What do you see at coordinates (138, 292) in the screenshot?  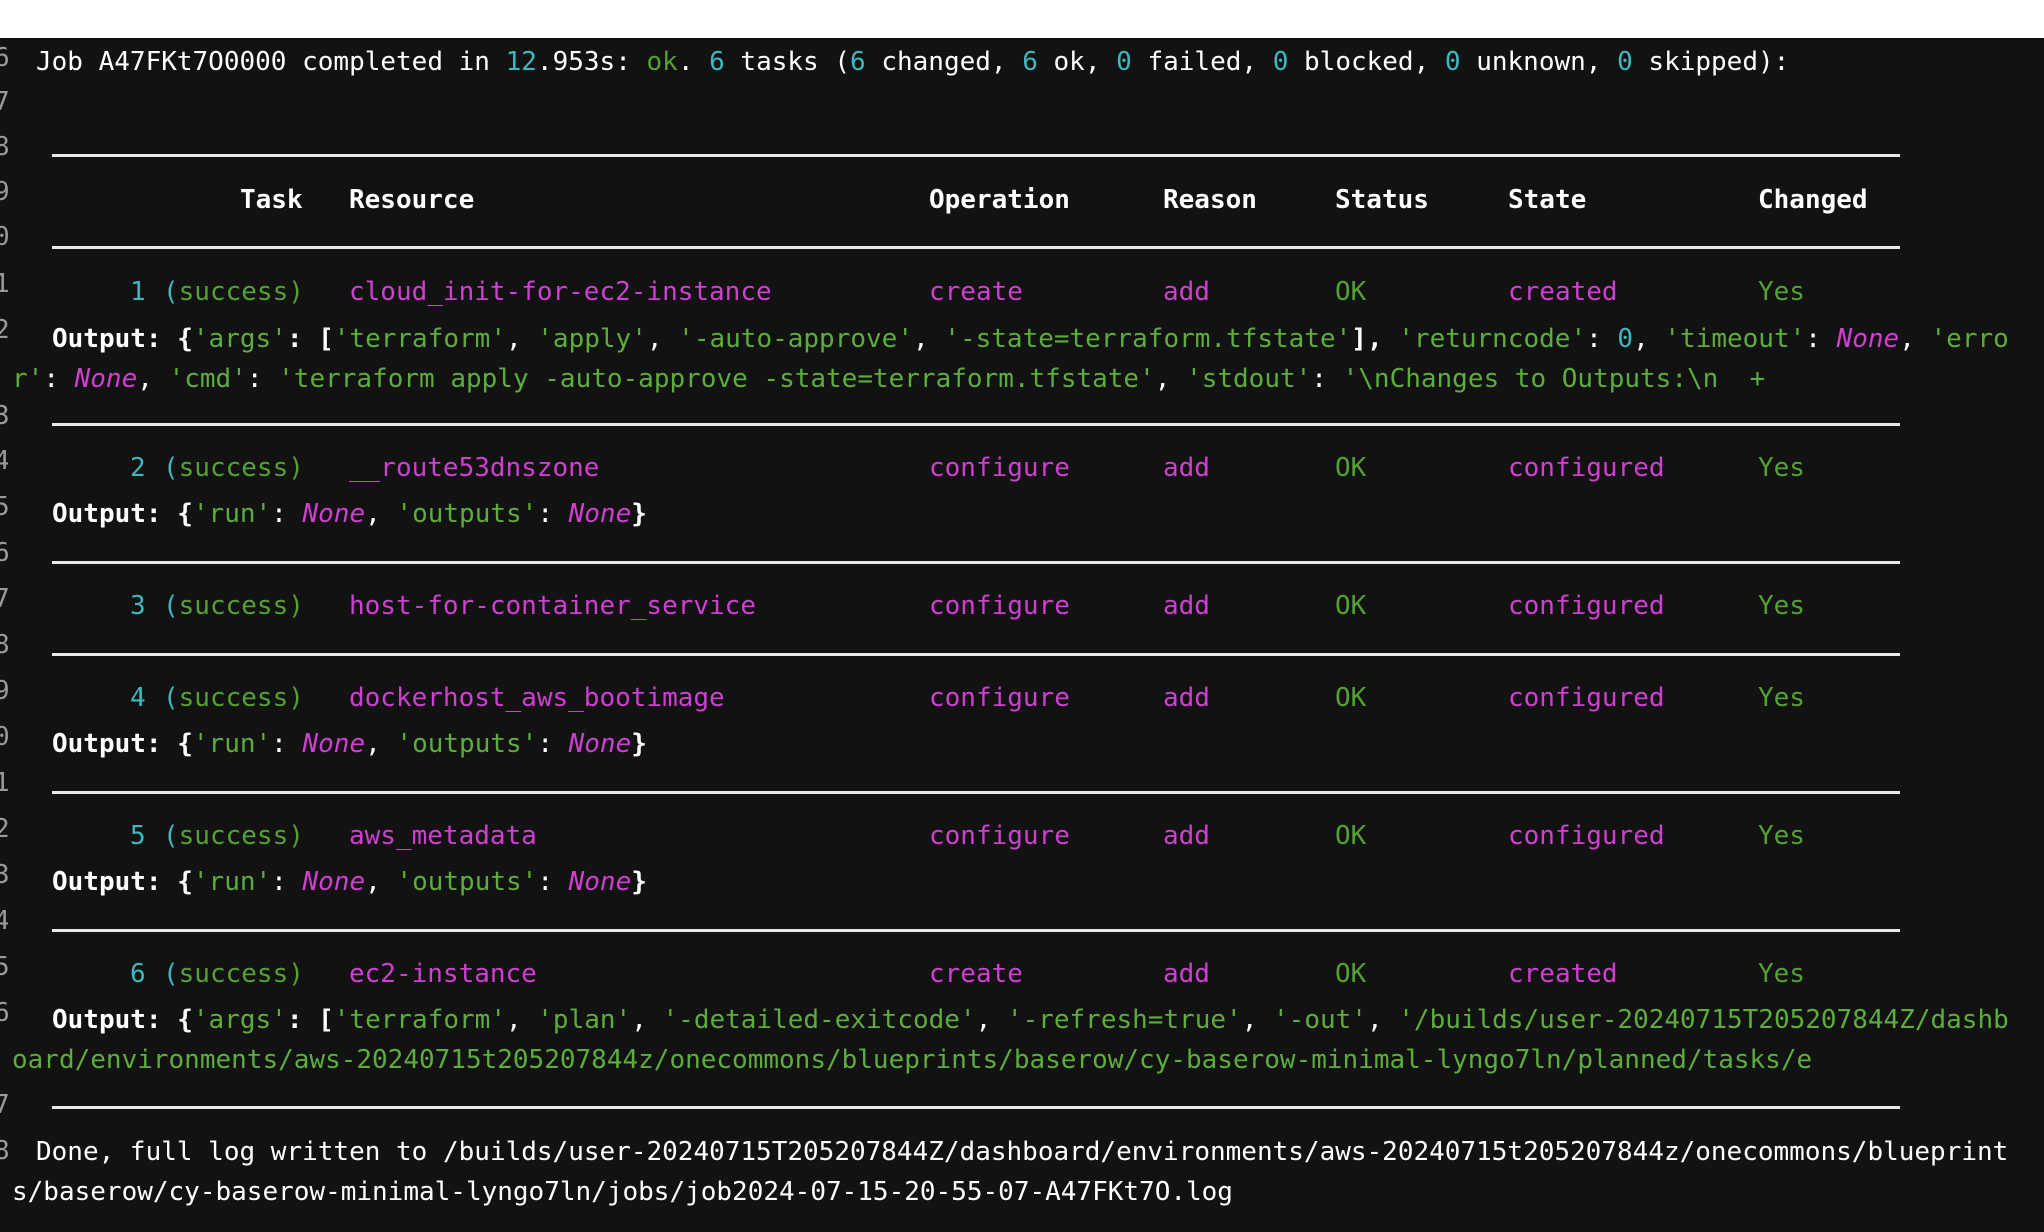 I see `task-number: 1` at bounding box center [138, 292].